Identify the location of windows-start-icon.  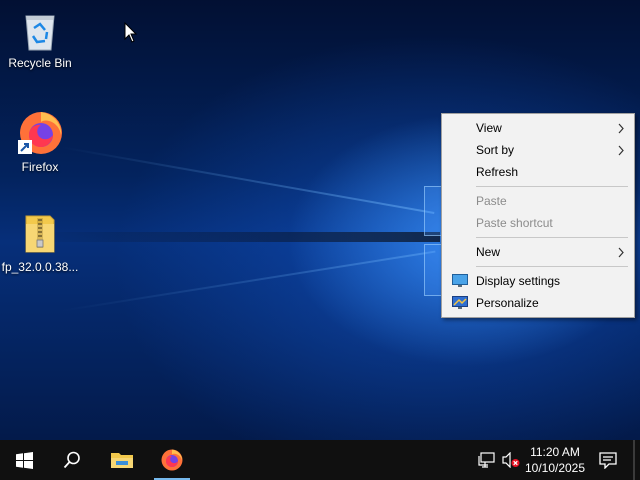
(24, 460).